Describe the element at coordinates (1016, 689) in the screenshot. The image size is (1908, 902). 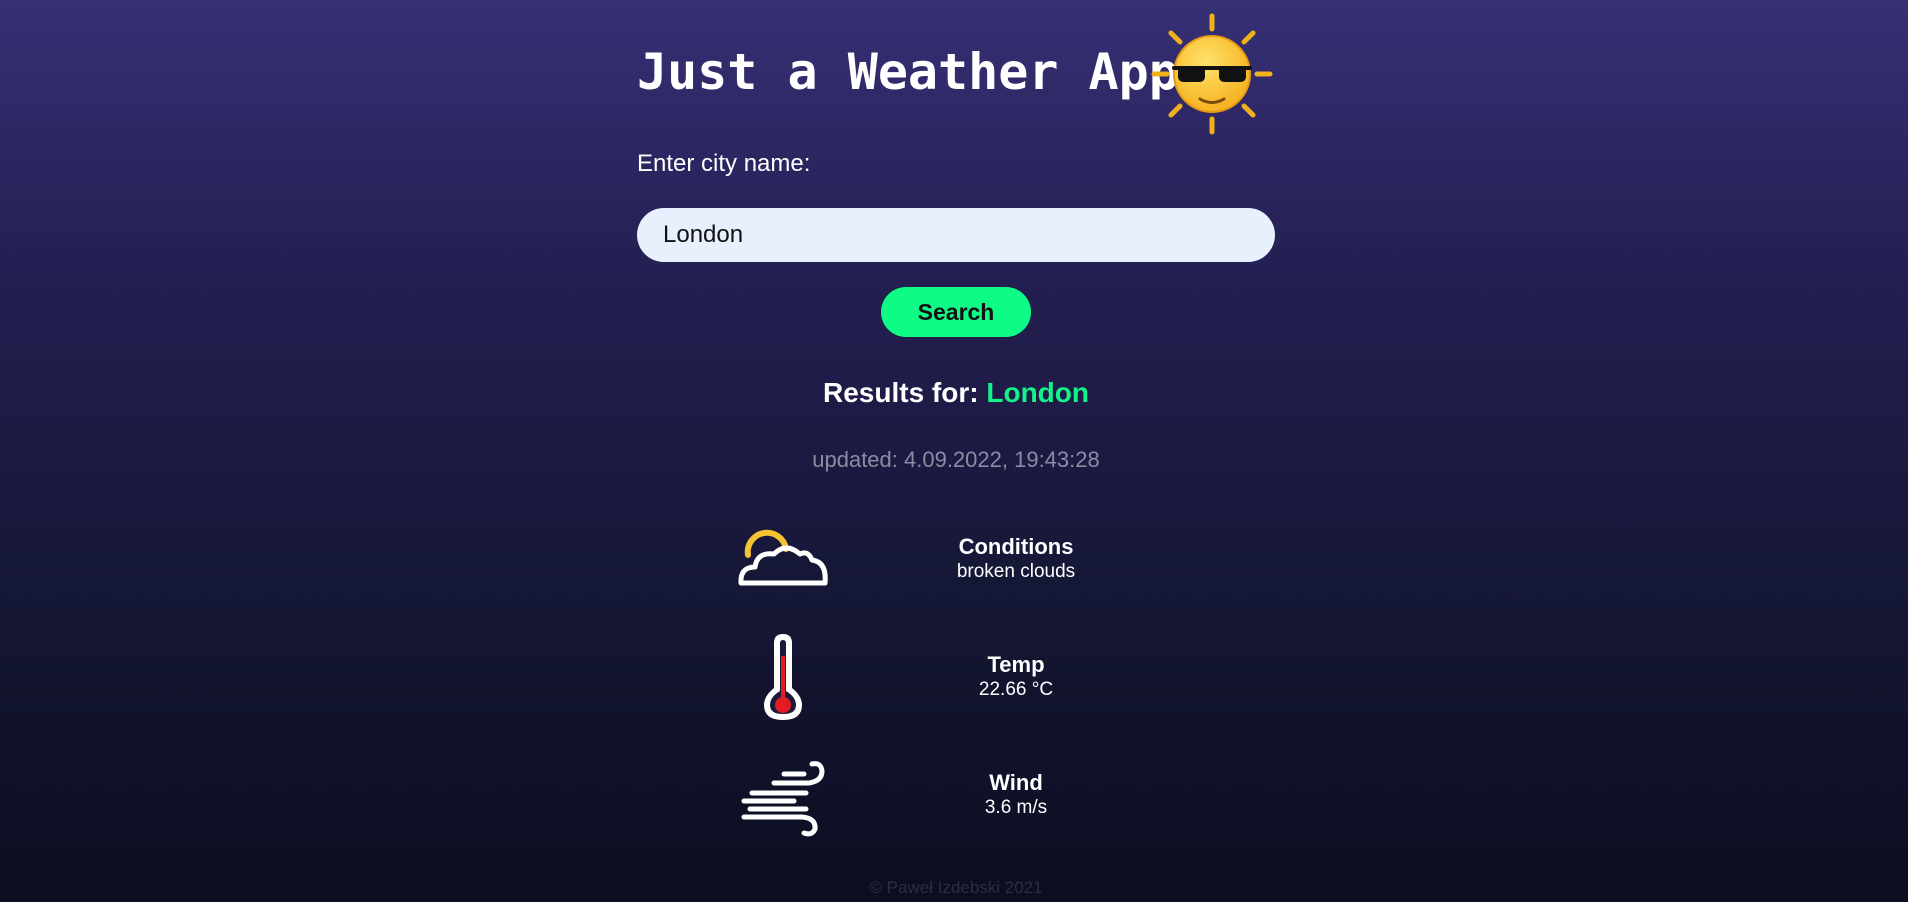
I see `temp-value: 22.66 °C` at that location.